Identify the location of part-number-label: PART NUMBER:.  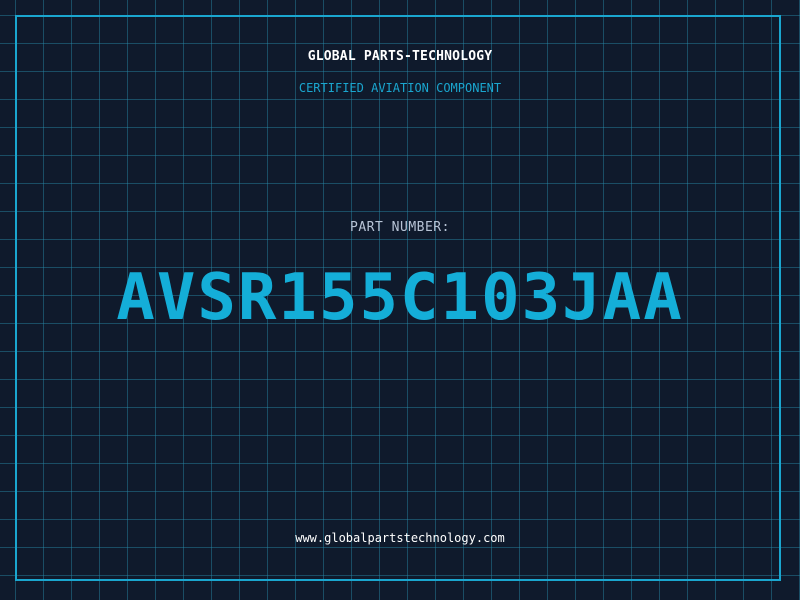
(400, 227).